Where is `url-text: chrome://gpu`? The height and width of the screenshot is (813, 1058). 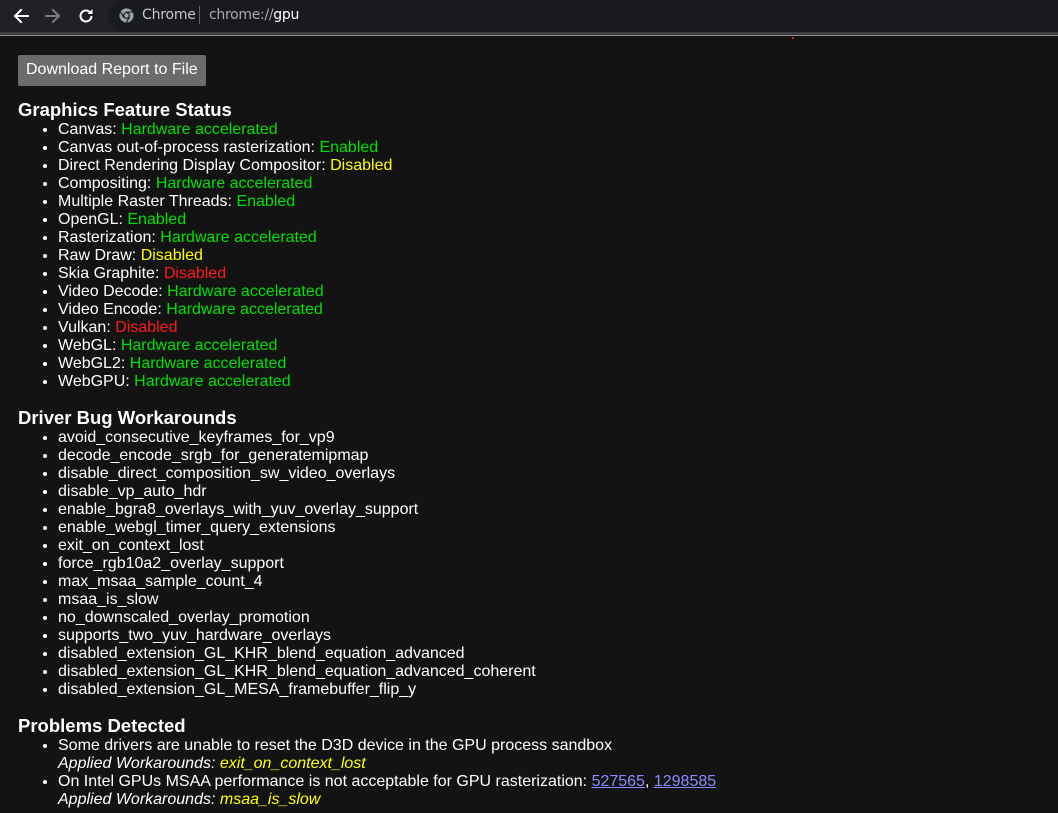 url-text: chrome://gpu is located at coordinates (254, 15).